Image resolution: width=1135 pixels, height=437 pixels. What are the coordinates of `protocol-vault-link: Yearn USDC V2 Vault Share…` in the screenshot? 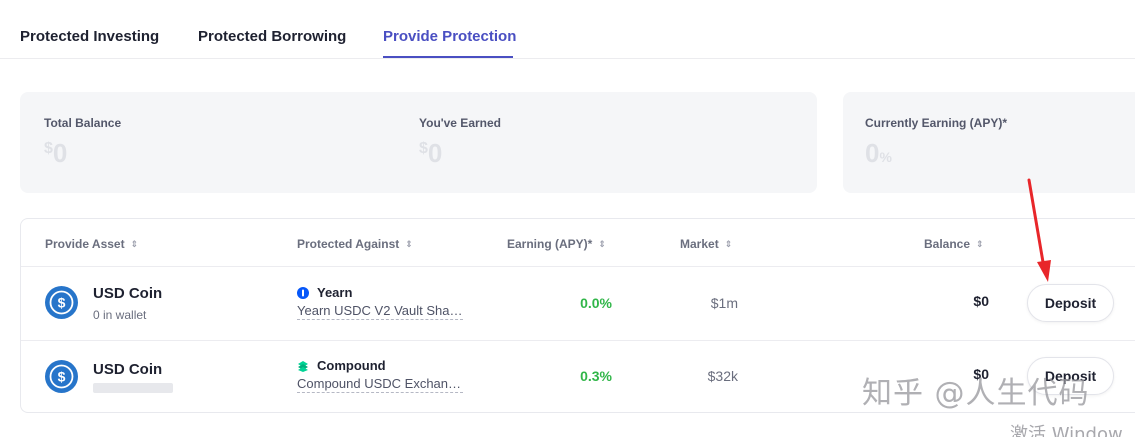 It's located at (380, 311).